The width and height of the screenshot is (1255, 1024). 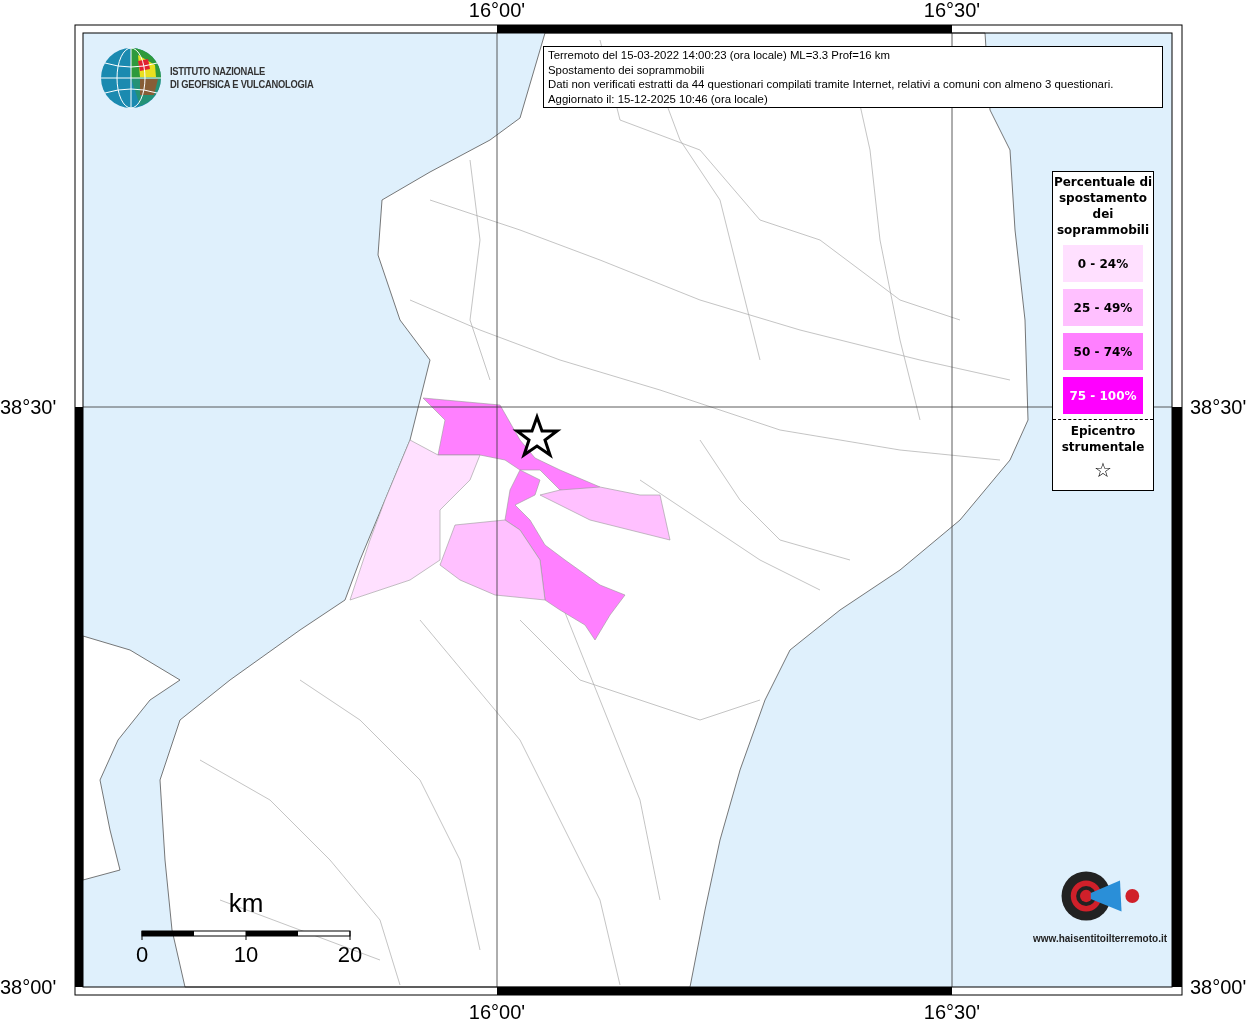 What do you see at coordinates (1103, 307) in the screenshot?
I see `legend-swatch: 25 - 49%` at bounding box center [1103, 307].